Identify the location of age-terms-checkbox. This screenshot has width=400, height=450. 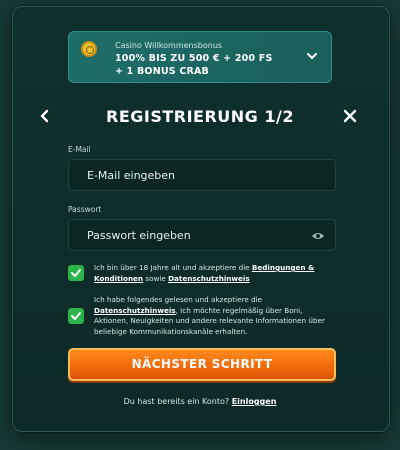
(76, 273).